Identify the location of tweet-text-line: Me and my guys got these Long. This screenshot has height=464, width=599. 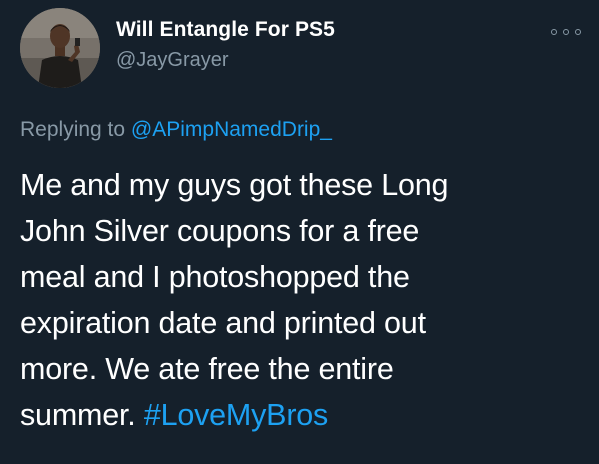
(234, 185).